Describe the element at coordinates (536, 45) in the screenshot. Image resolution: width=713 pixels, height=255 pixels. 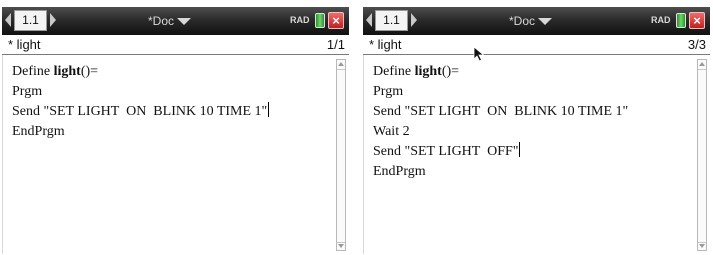
I see `program-name-bar: * light 3/3` at that location.